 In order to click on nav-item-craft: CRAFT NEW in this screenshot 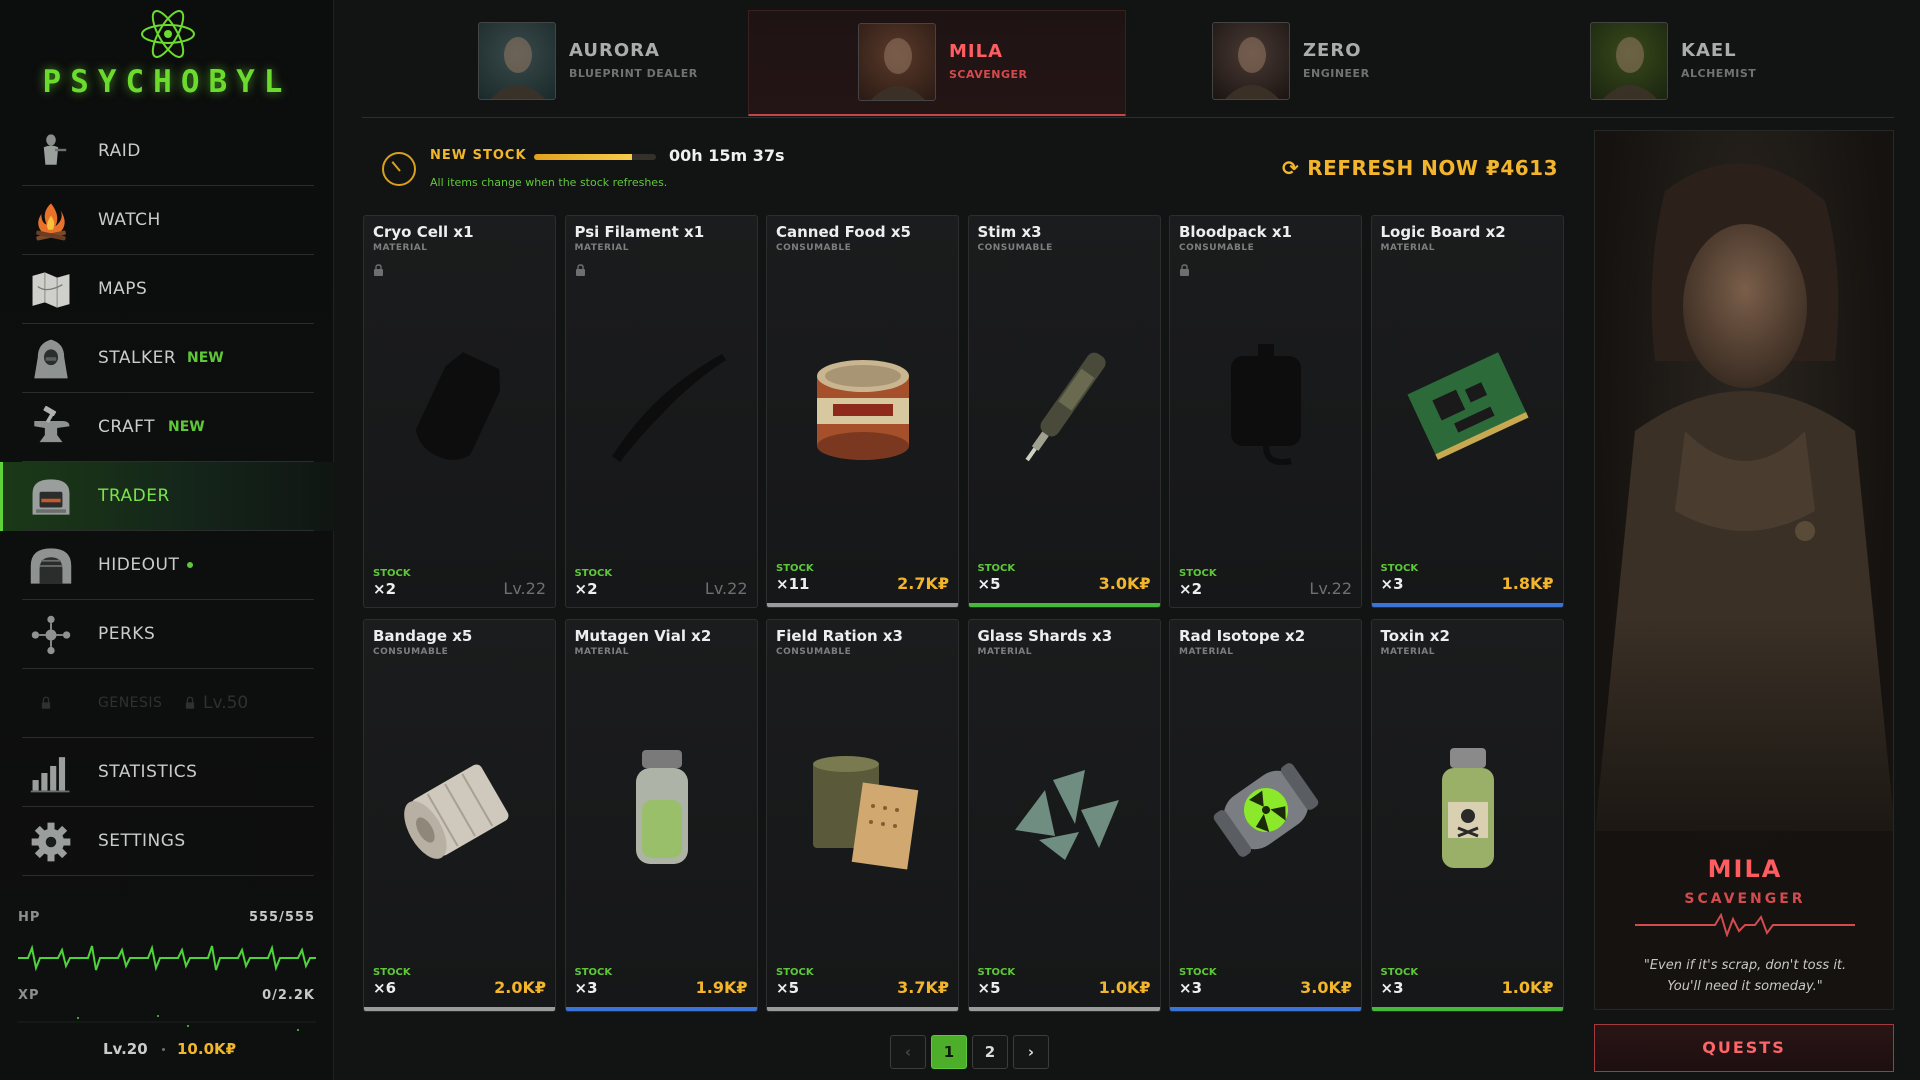, I will do `click(167, 427)`.